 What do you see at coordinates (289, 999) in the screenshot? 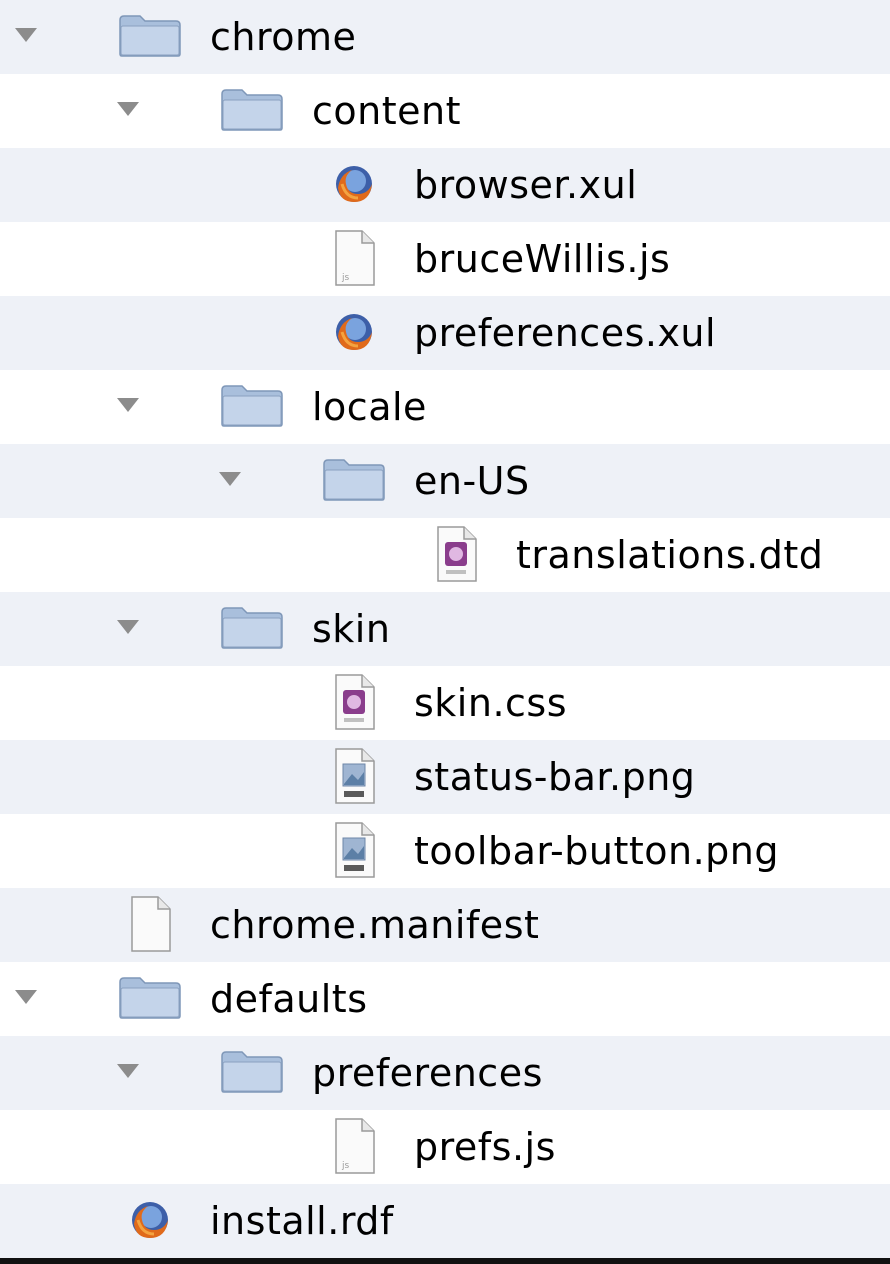
I see `folder-name: defaults` at bounding box center [289, 999].